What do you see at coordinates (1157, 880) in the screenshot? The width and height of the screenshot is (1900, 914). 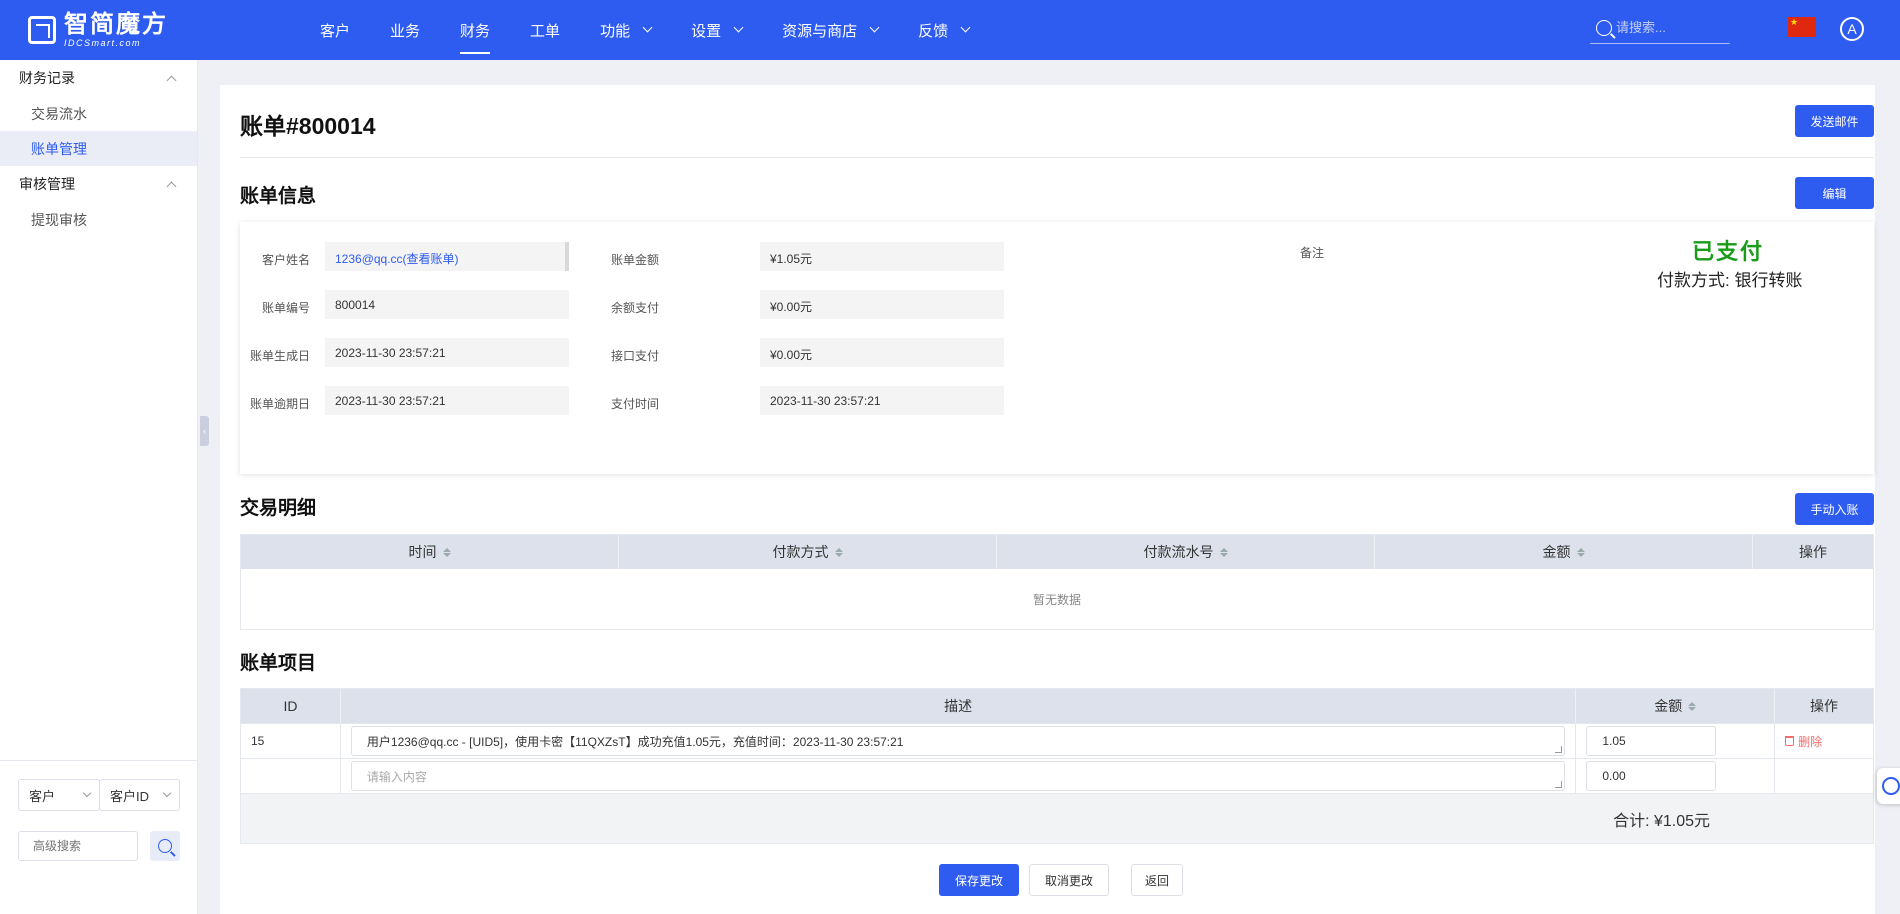 I see `back-button: 返回` at bounding box center [1157, 880].